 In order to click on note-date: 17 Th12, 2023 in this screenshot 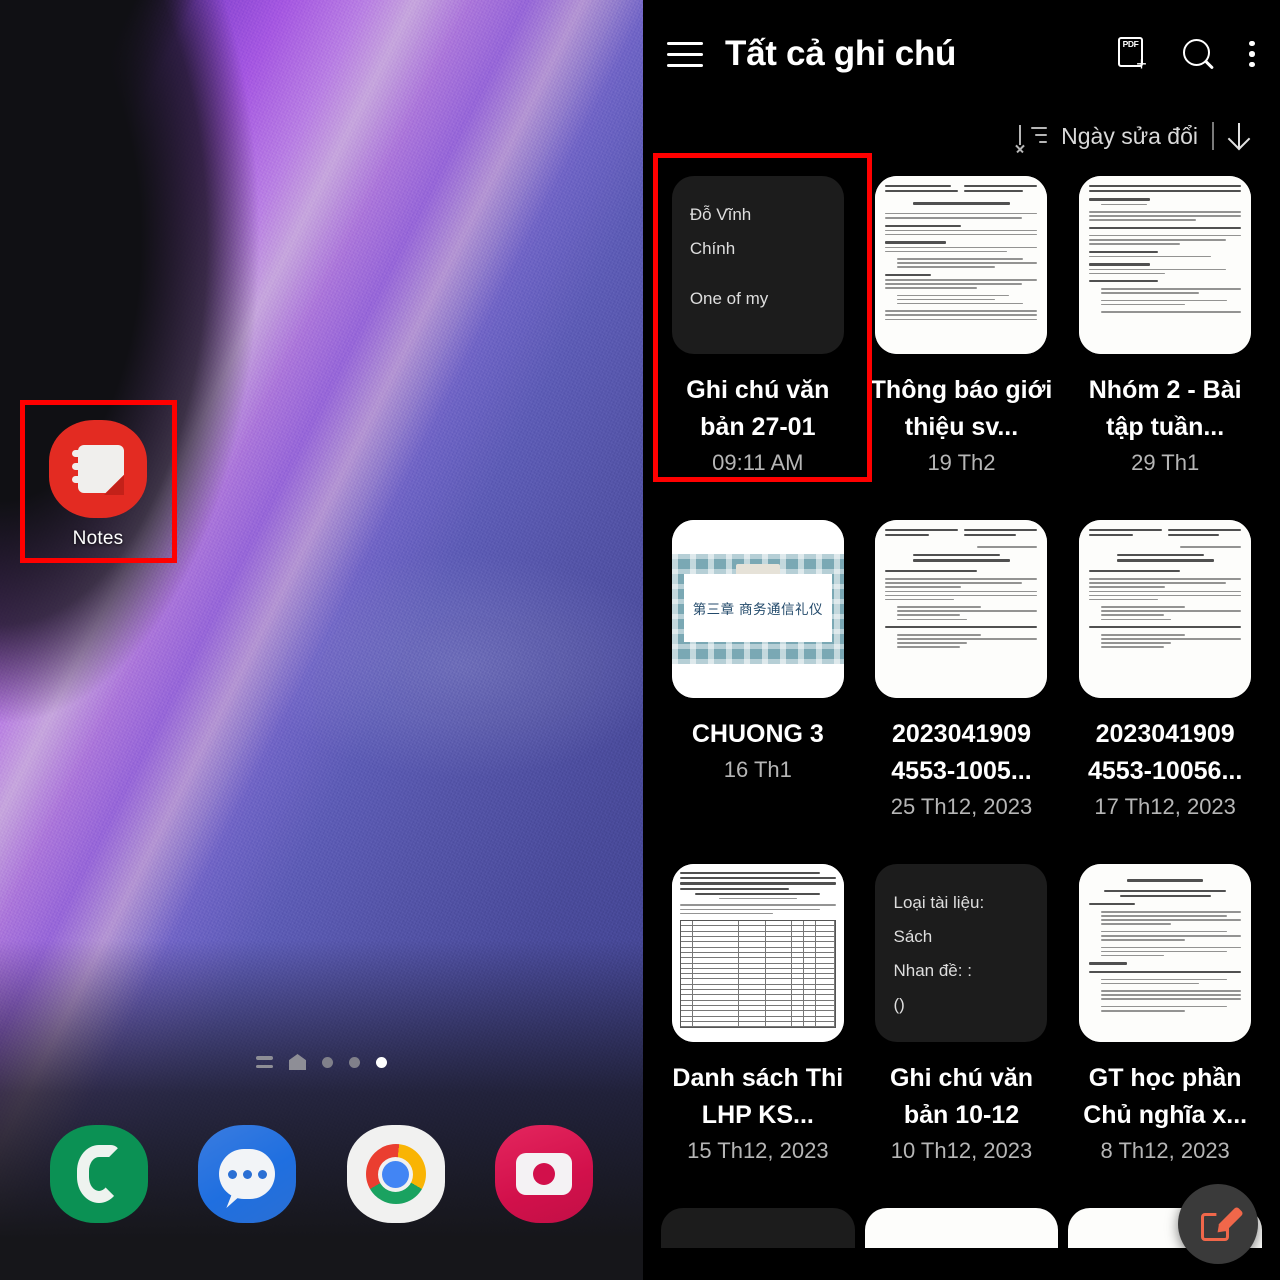, I will do `click(1165, 806)`.